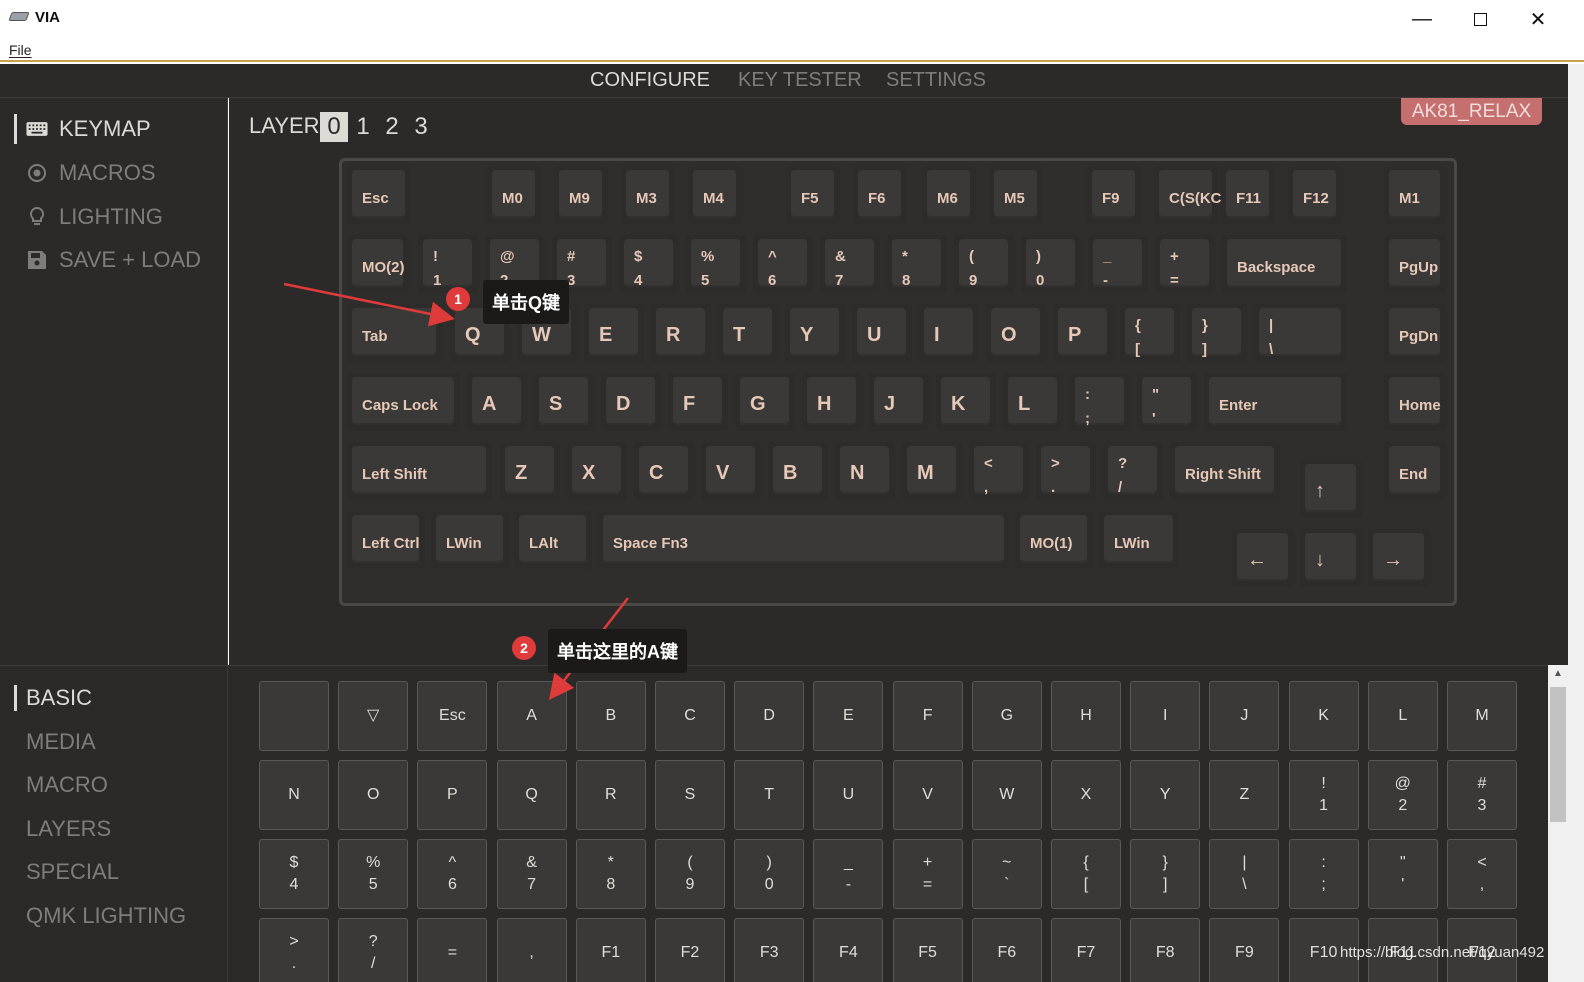  What do you see at coordinates (614, 333) in the screenshot?
I see `key: E` at bounding box center [614, 333].